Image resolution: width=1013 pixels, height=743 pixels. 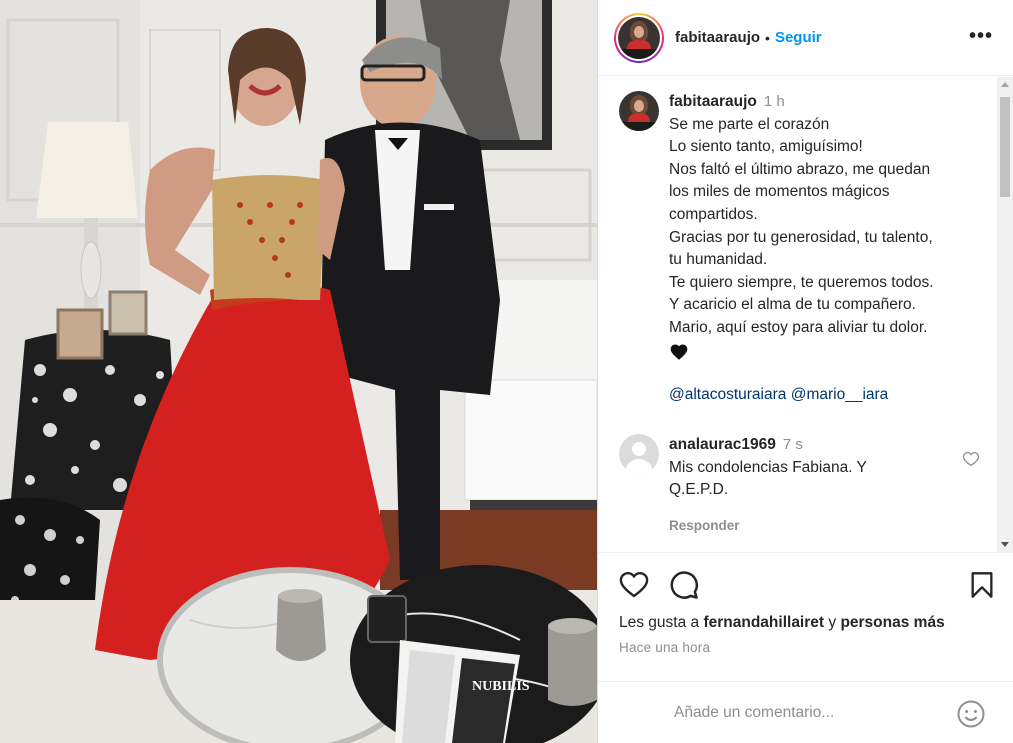 What do you see at coordinates (1005, 544) in the screenshot?
I see `scroll-down-icon` at bounding box center [1005, 544].